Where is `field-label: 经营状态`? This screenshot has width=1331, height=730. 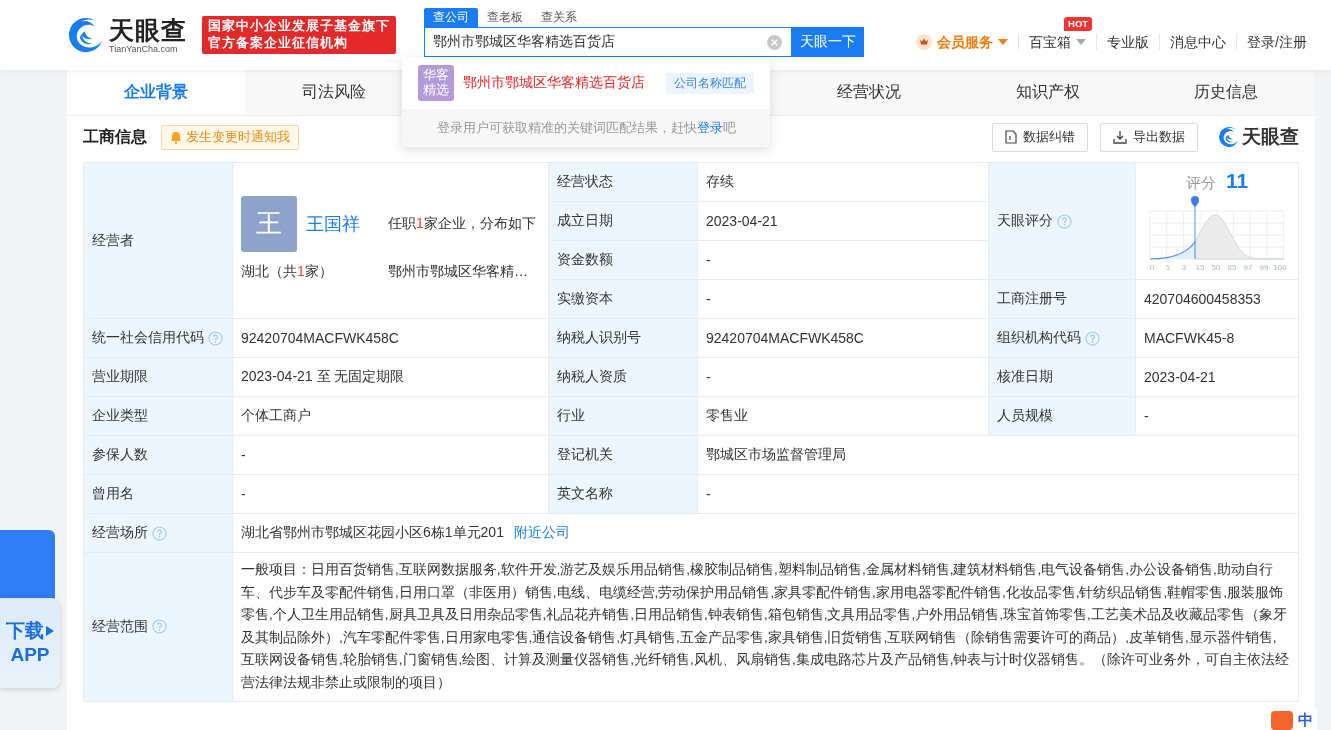 field-label: 经营状态 is located at coordinates (585, 182).